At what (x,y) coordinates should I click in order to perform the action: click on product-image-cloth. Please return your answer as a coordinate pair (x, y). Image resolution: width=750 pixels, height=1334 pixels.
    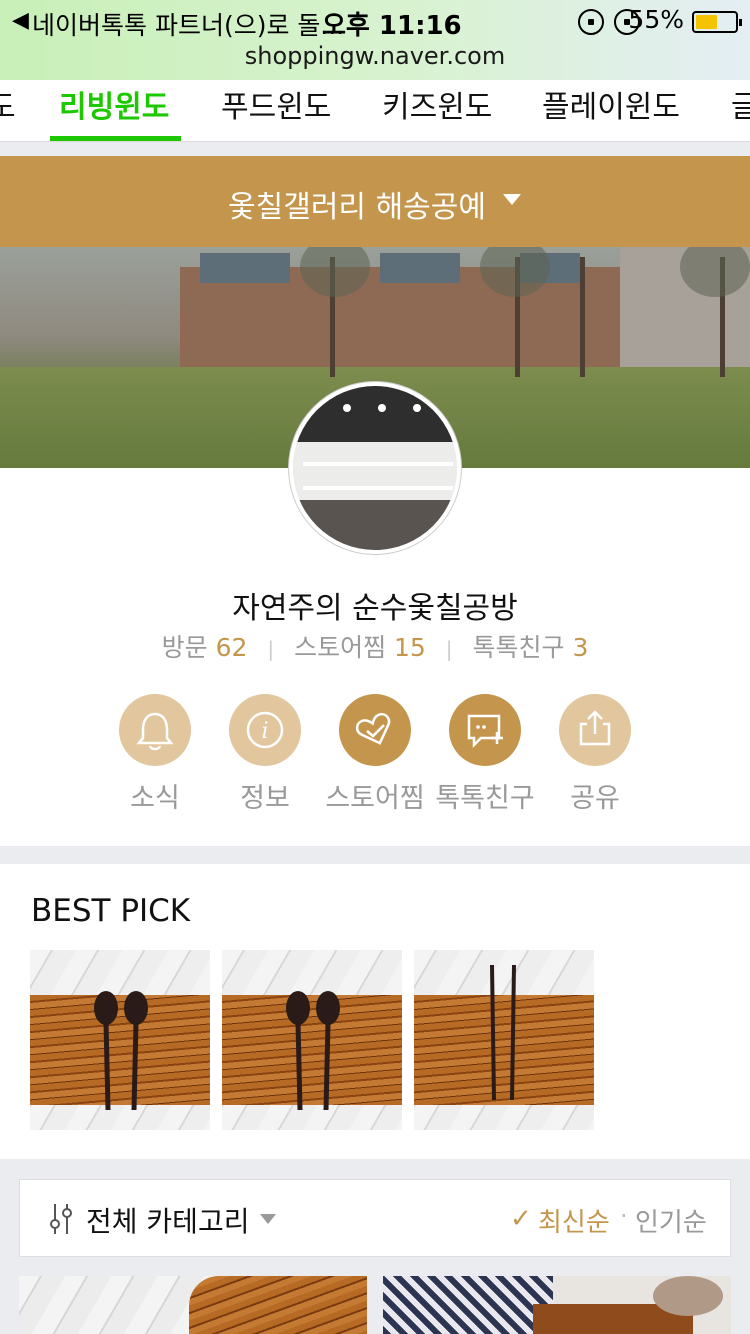
    Looking at the image, I should click on (468, 1305).